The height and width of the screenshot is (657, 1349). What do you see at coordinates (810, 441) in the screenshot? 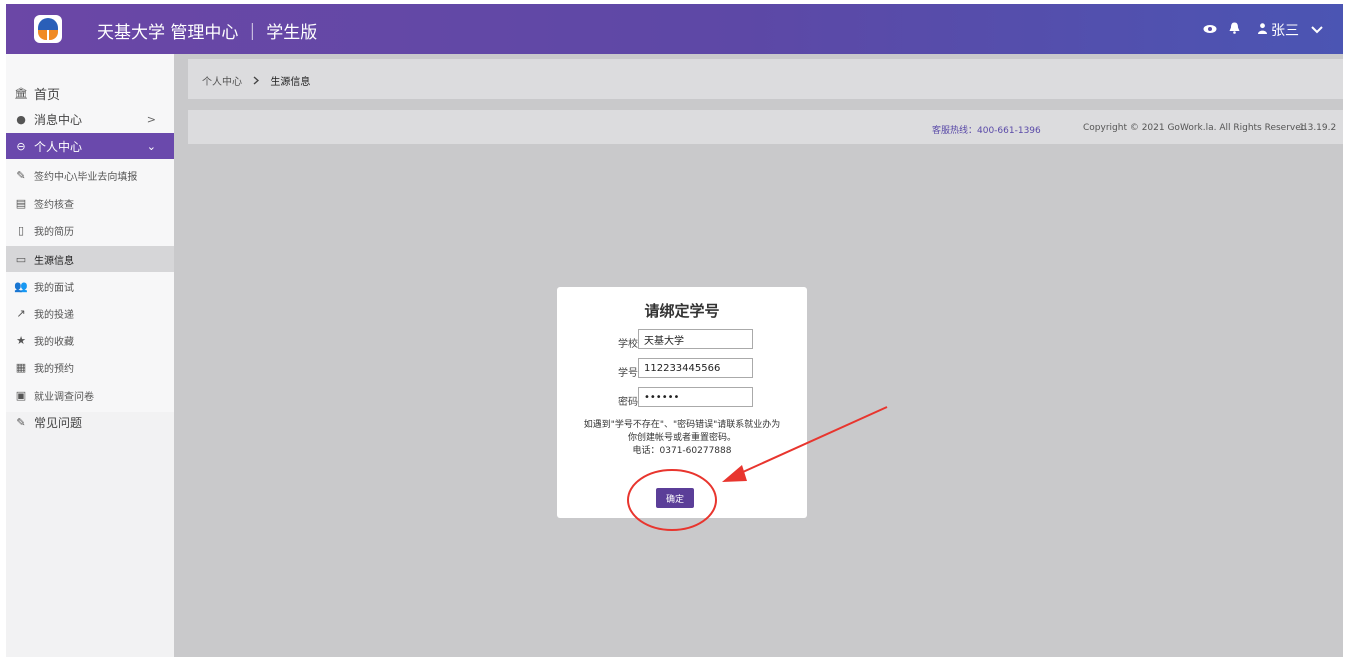
I see `annotation-arrow-line` at bounding box center [810, 441].